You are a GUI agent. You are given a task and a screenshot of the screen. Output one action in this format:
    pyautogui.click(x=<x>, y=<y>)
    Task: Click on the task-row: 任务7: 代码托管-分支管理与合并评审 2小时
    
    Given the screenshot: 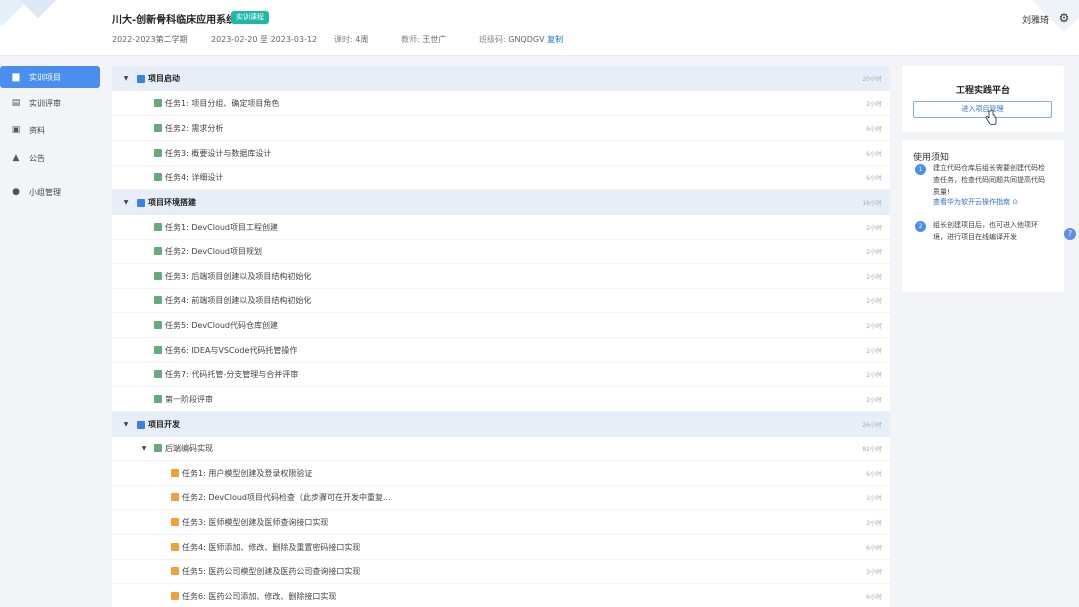 What is the action you would take?
    pyautogui.click(x=501, y=374)
    